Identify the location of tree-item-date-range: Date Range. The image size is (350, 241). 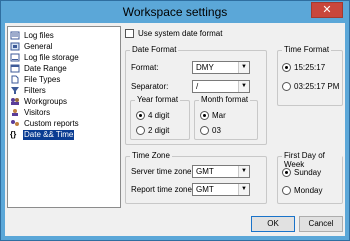
(39, 68).